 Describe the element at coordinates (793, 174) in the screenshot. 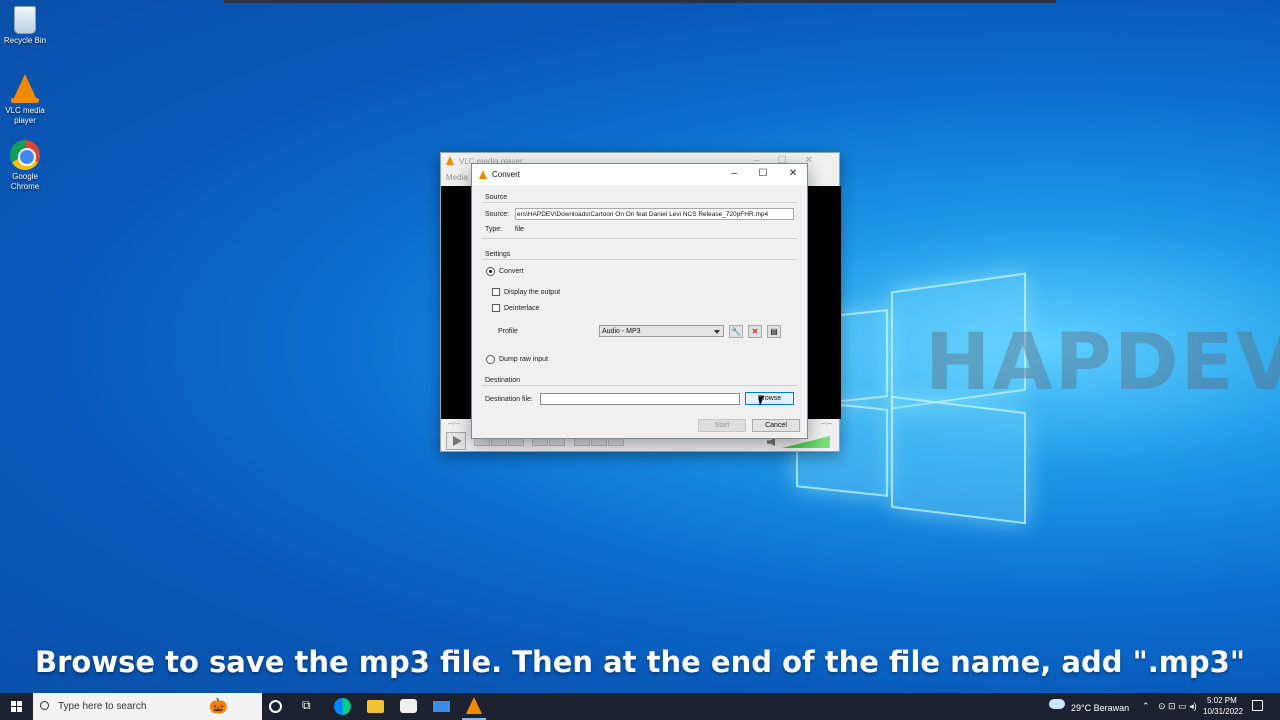

I see `close-button: ✕` at that location.